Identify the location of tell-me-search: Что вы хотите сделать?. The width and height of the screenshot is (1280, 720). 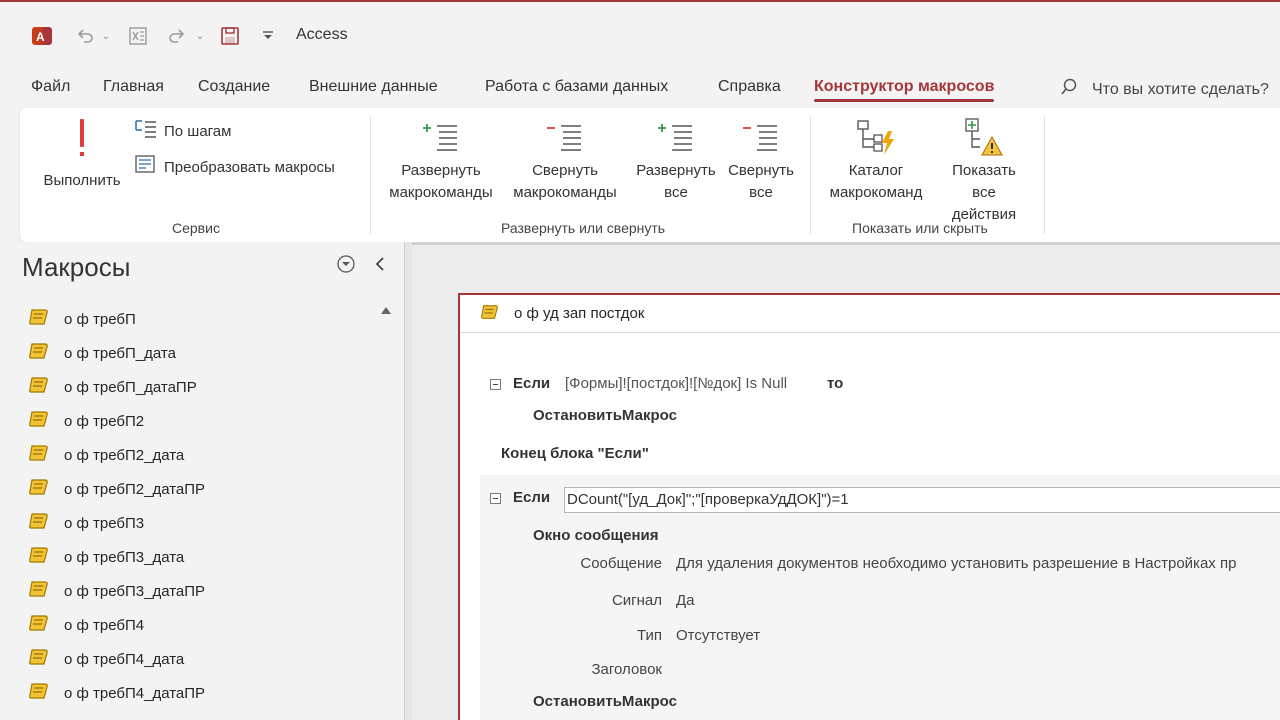
(1164, 89).